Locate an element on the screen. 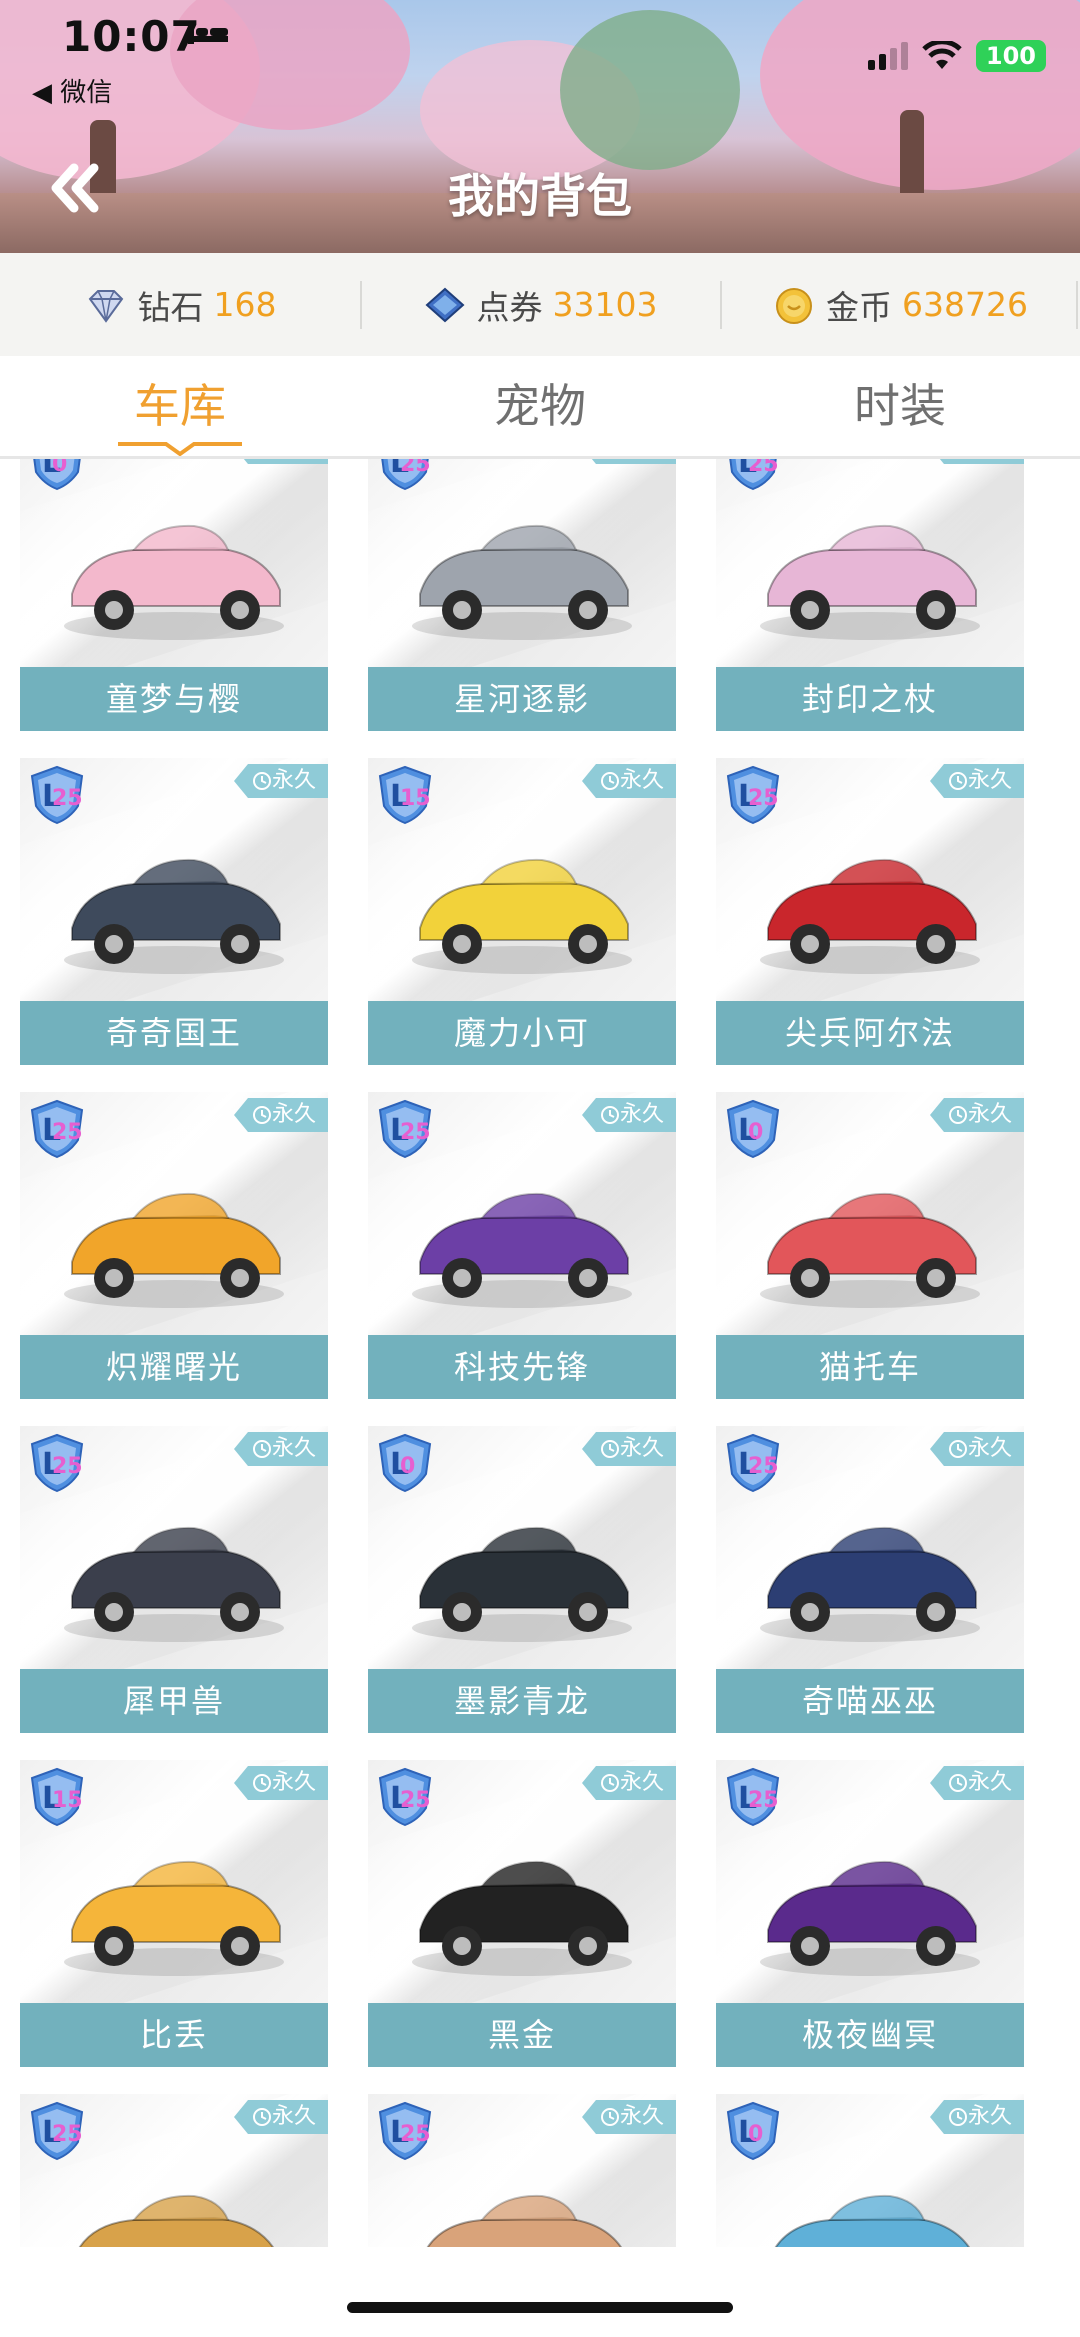  currency-label: 金币 is located at coordinates (859, 307).